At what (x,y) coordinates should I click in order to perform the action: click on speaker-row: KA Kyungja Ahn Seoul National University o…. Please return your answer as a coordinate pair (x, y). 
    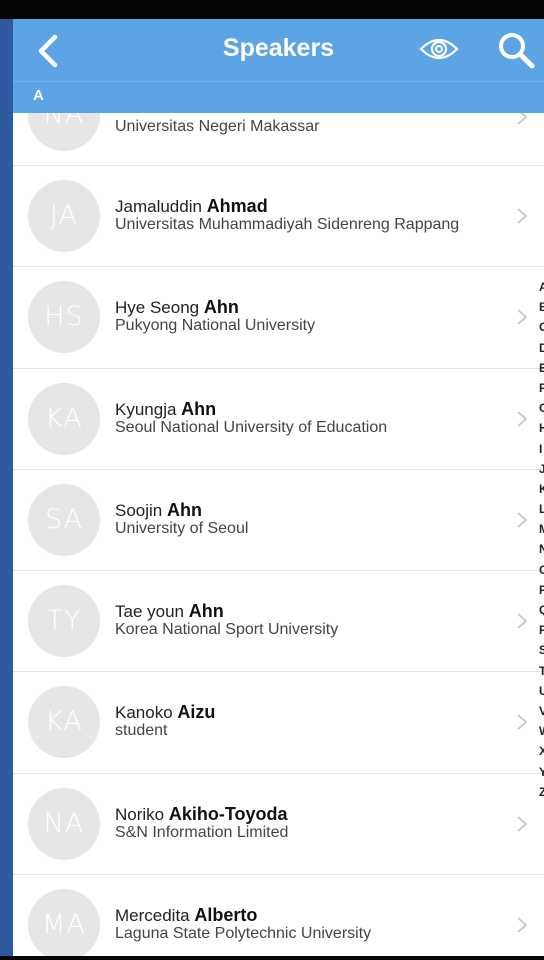
    Looking at the image, I should click on (278, 419).